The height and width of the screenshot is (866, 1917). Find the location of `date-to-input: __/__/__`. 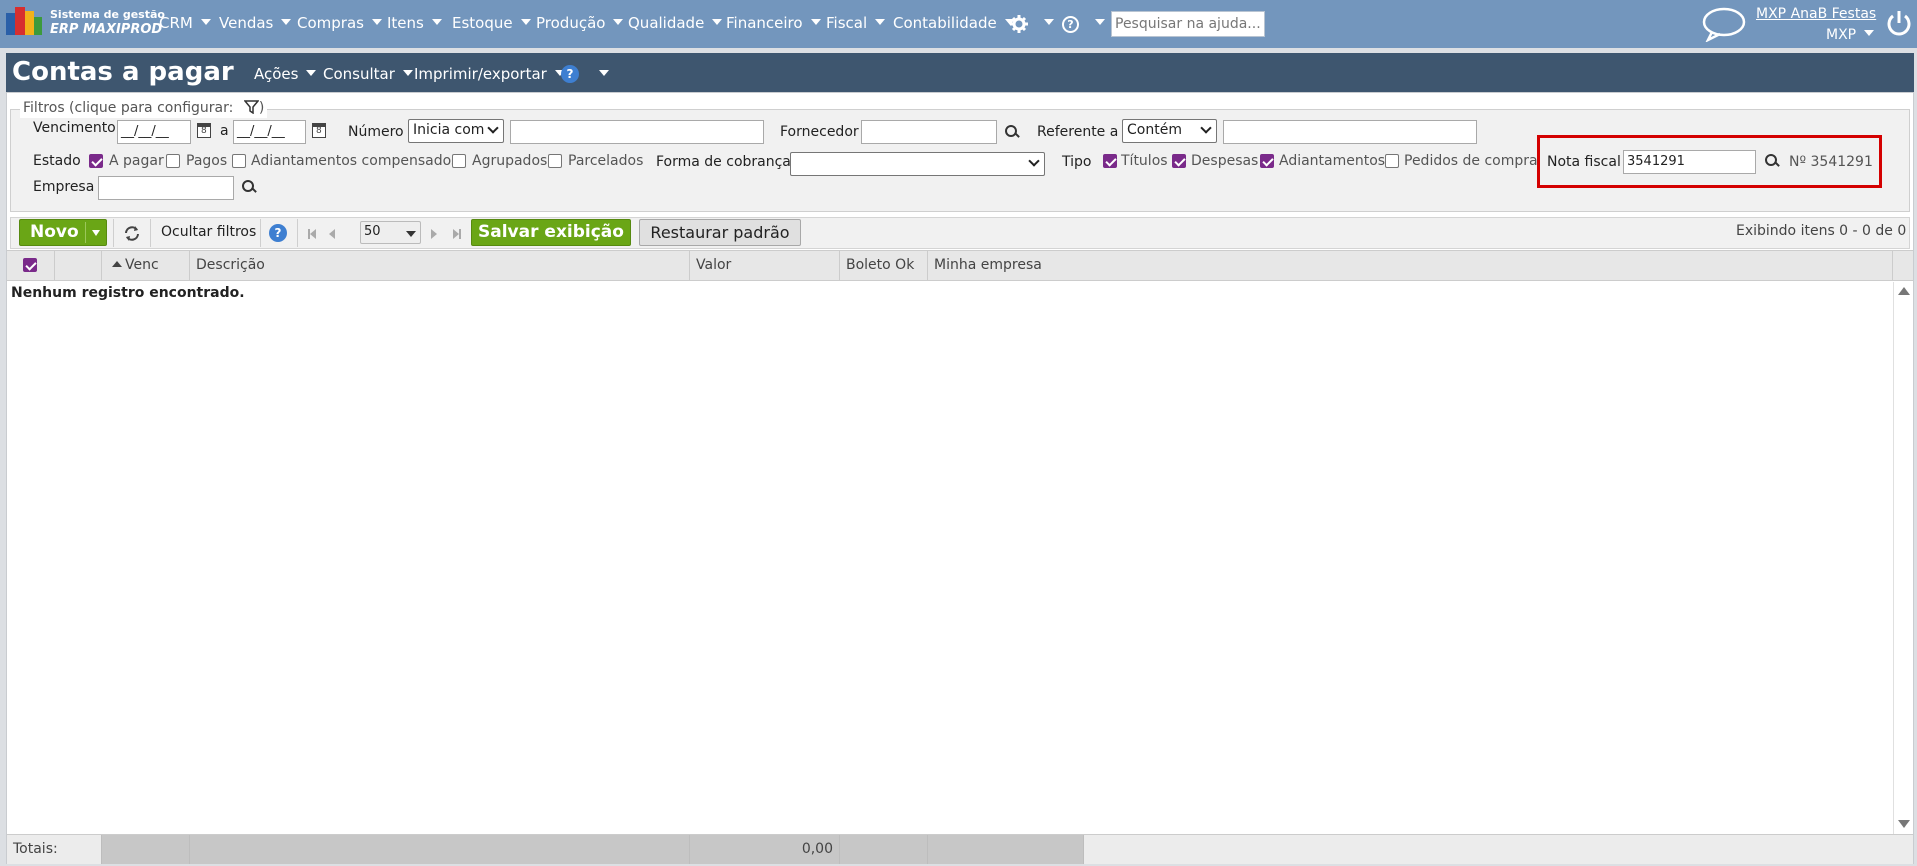

date-to-input: __/__/__ is located at coordinates (269, 132).